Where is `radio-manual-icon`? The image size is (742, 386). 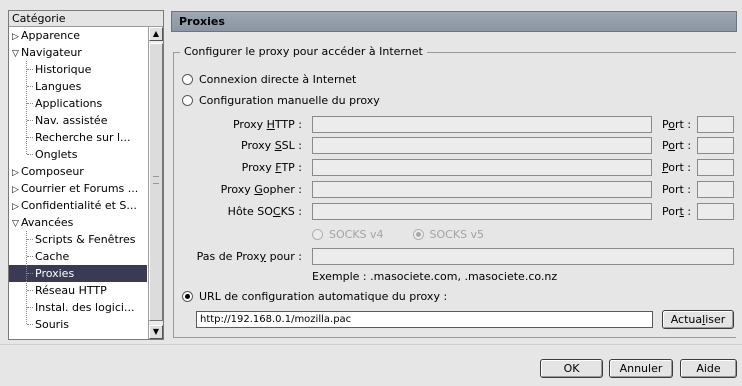 radio-manual-icon is located at coordinates (187, 100).